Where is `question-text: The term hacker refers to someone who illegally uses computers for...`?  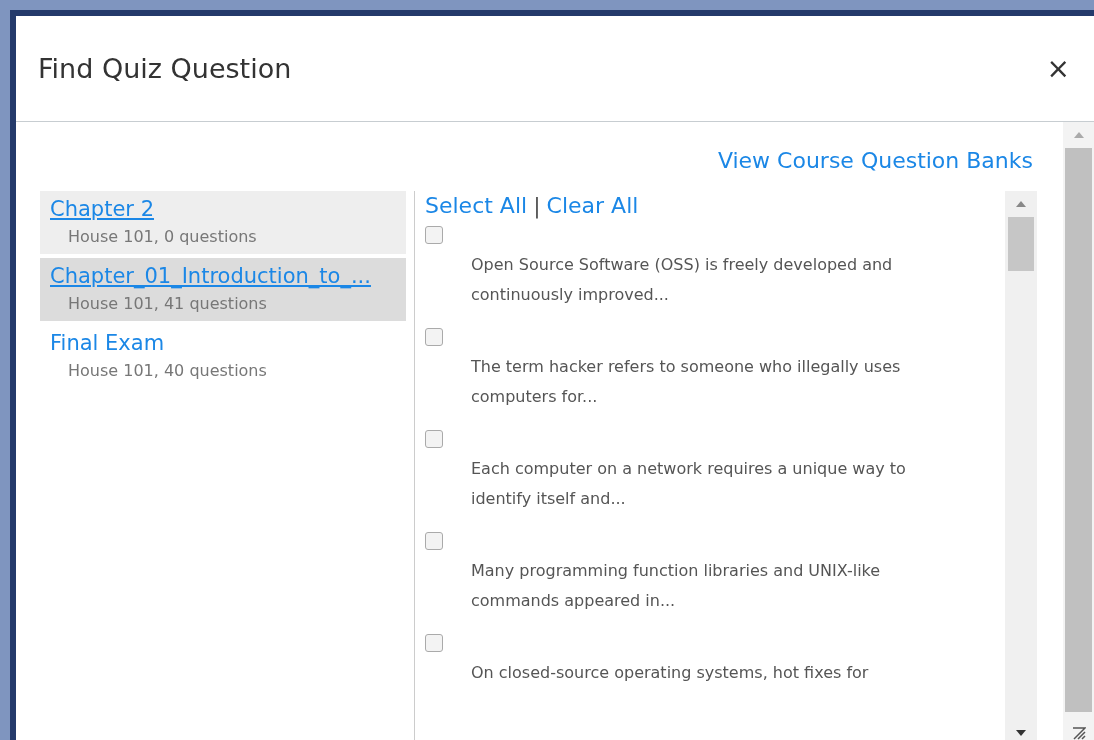 question-text: The term hacker refers to someone who illegally uses computers for... is located at coordinates (686, 382).